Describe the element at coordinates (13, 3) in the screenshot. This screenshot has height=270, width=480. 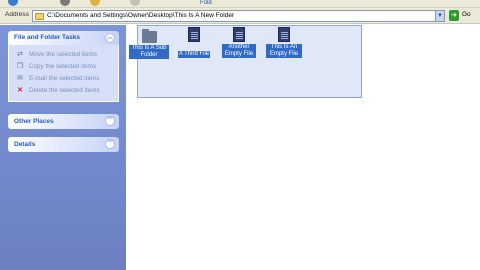
I see `back-icon` at that location.